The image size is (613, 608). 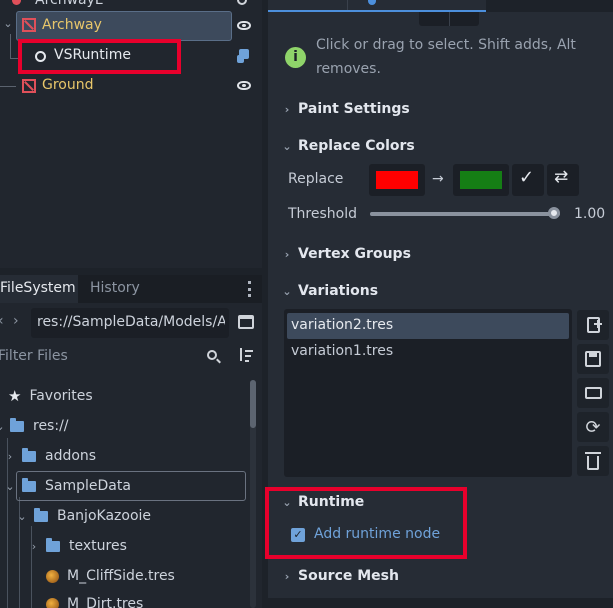 I want to click on mode-buttons, so click(x=449, y=19).